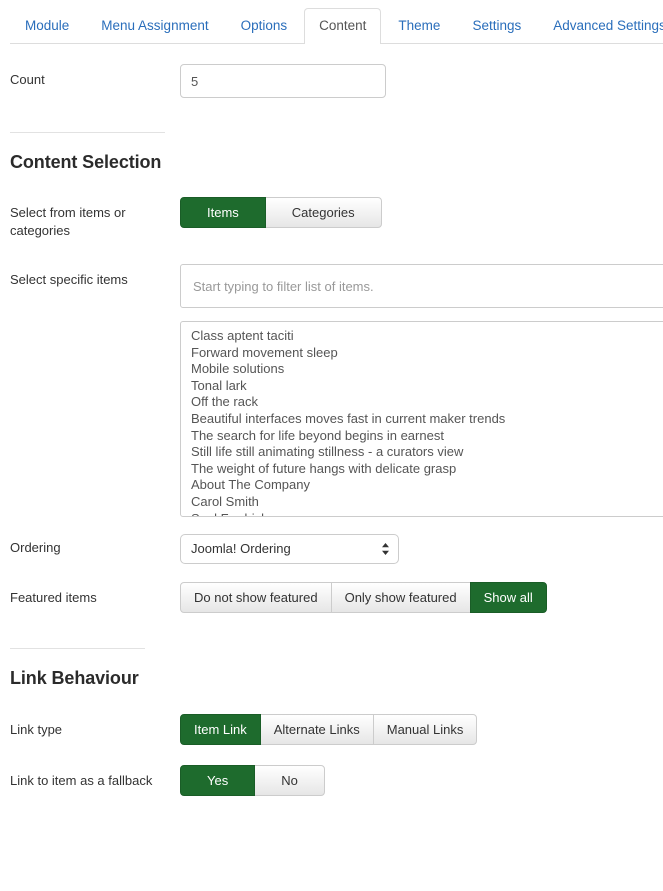 The image size is (663, 891). Describe the element at coordinates (316, 729) in the screenshot. I see `link-type-option-alternate-links: Alternate Links` at that location.